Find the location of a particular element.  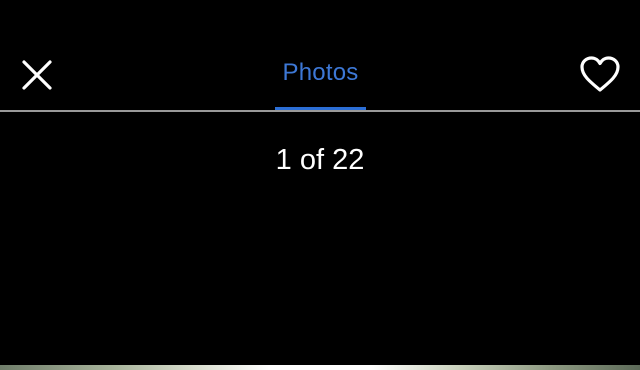

photo-preview is located at coordinates (320, 367).